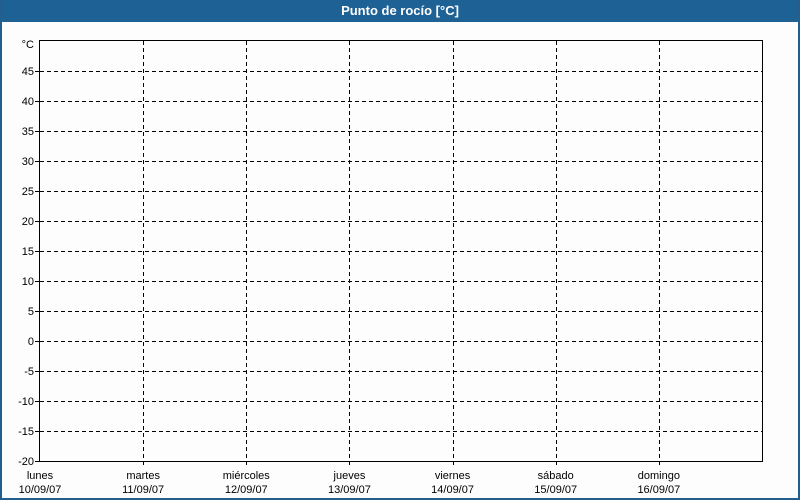  Describe the element at coordinates (143, 476) in the screenshot. I see `x-day-label: martes` at that location.